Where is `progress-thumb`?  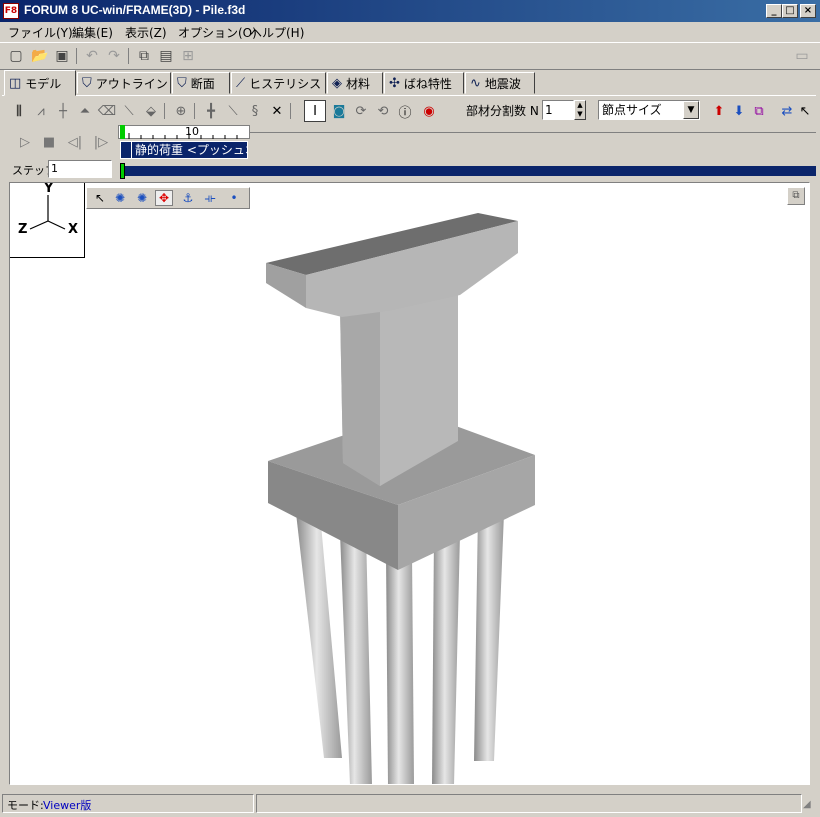 progress-thumb is located at coordinates (122, 171).